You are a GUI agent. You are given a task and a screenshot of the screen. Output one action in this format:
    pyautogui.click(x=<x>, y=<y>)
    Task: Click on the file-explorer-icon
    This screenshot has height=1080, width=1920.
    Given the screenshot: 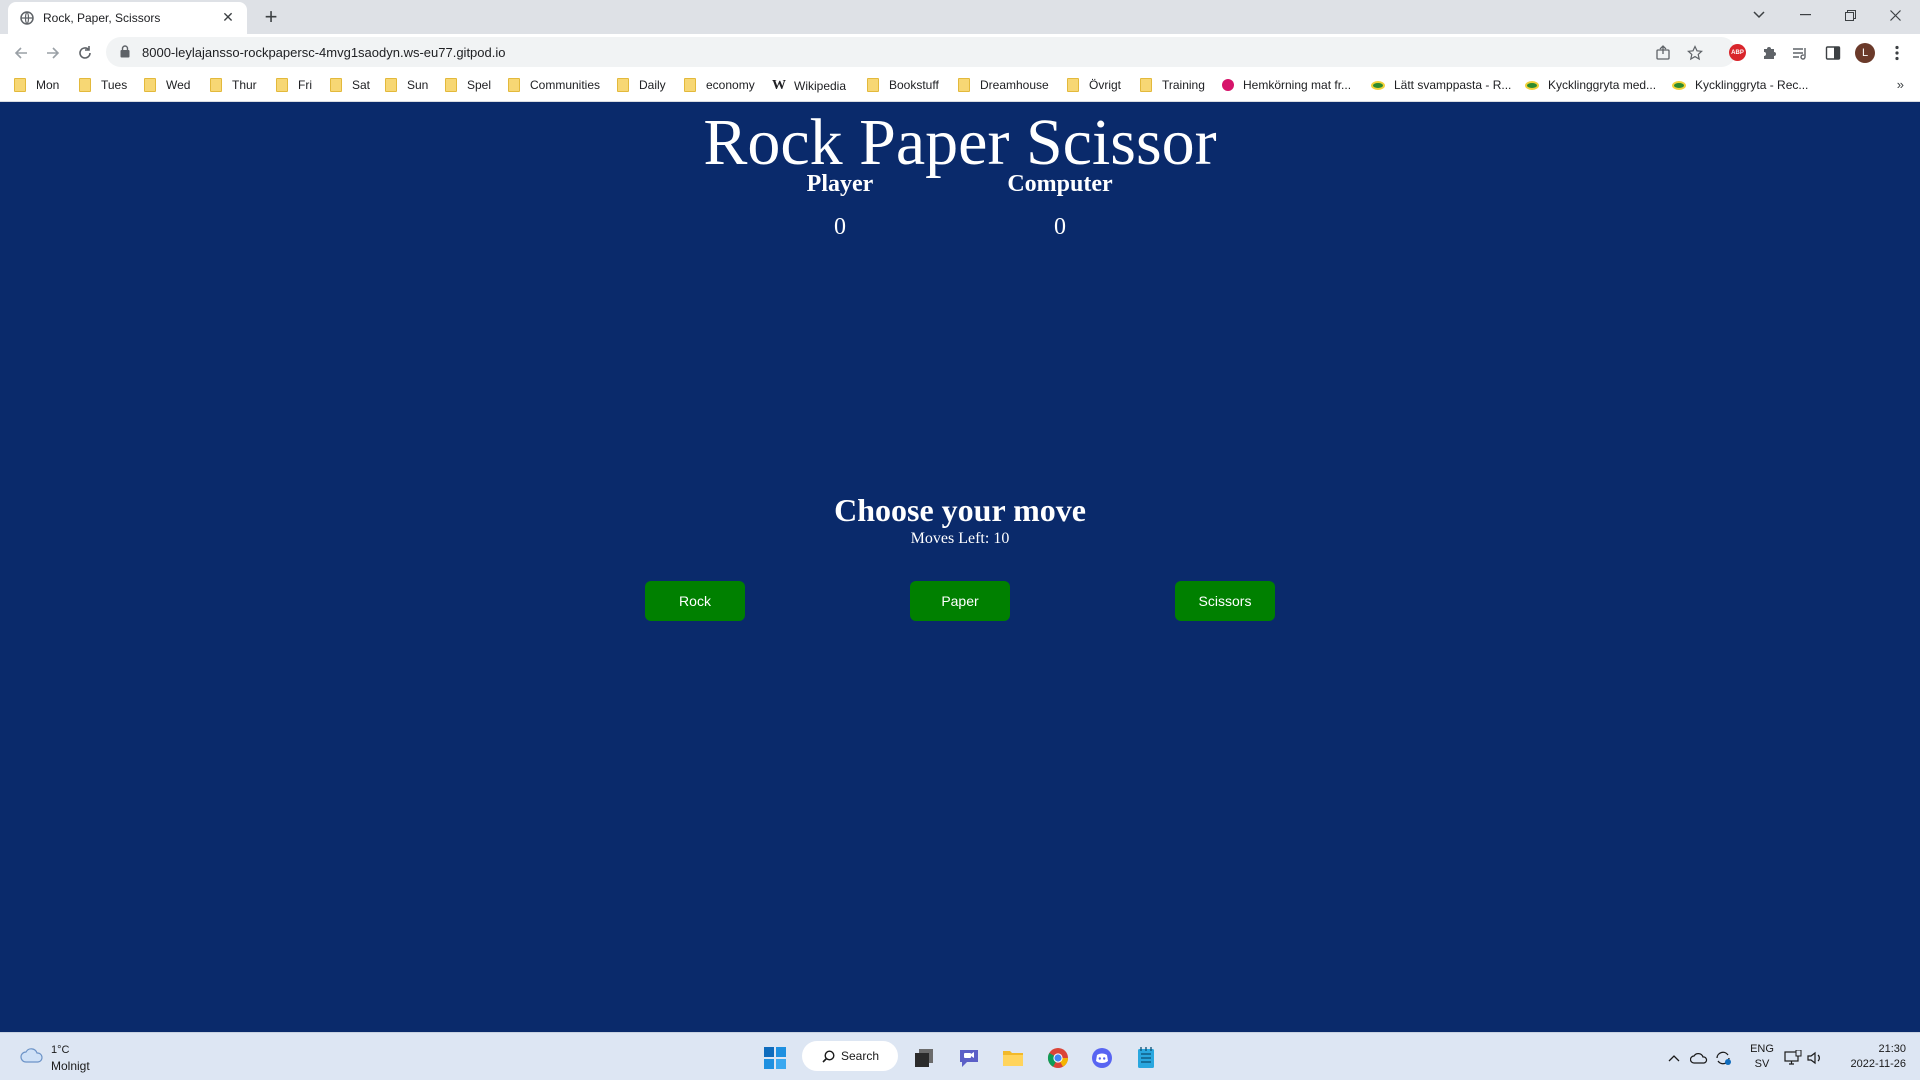 What is the action you would take?
    pyautogui.click(x=1013, y=1058)
    